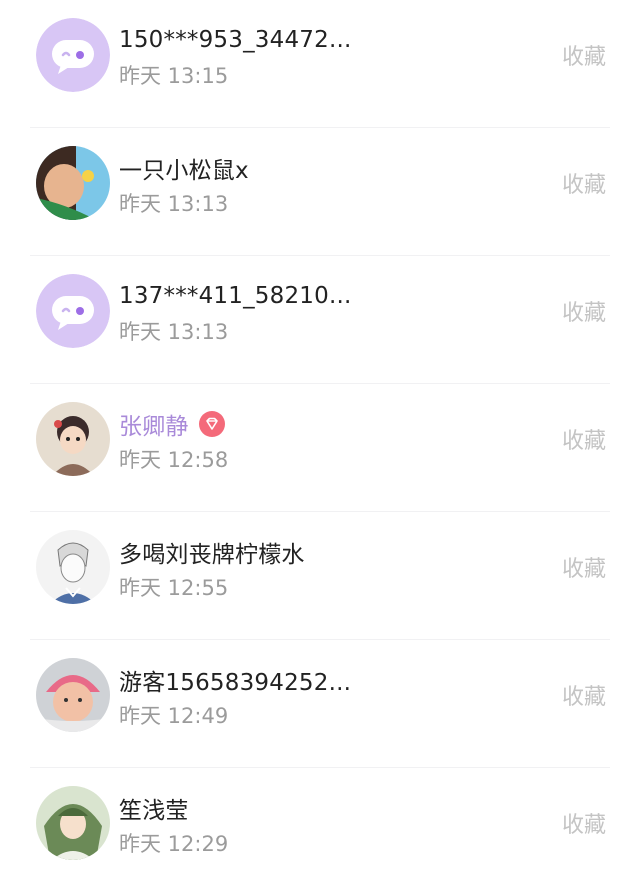 This screenshot has width=640, height=896. I want to click on visit-time: 昨天 12:58, so click(174, 460).